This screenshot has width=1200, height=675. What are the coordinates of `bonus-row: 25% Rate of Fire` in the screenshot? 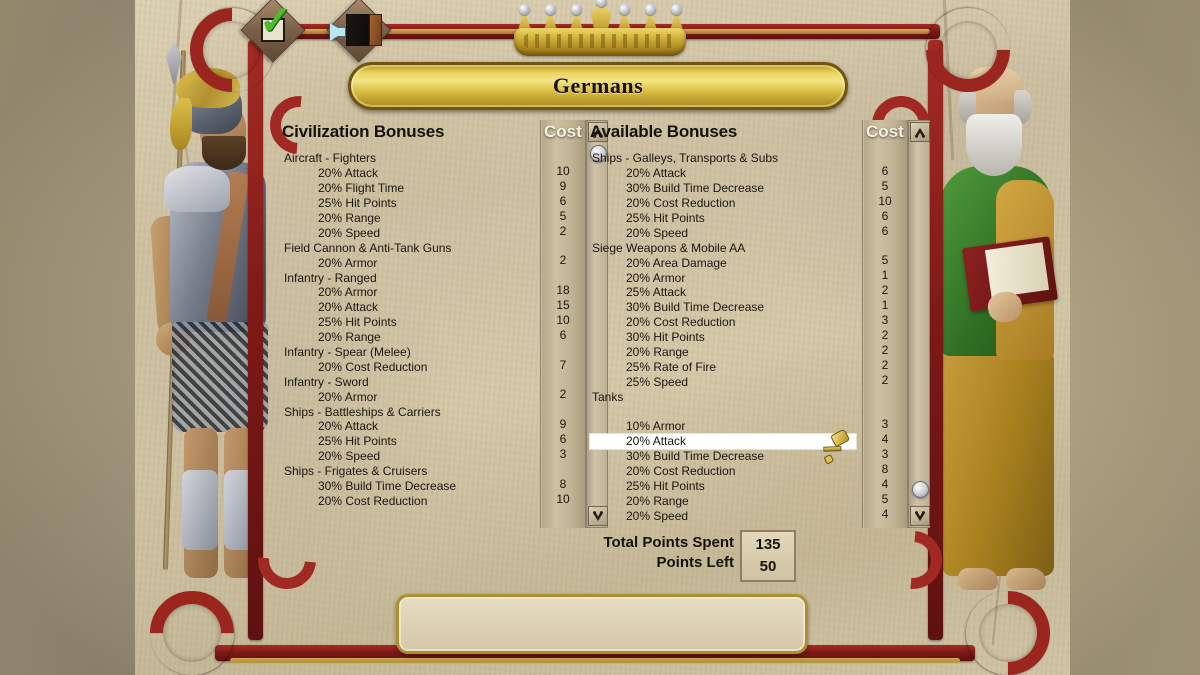 It's located at (723, 366).